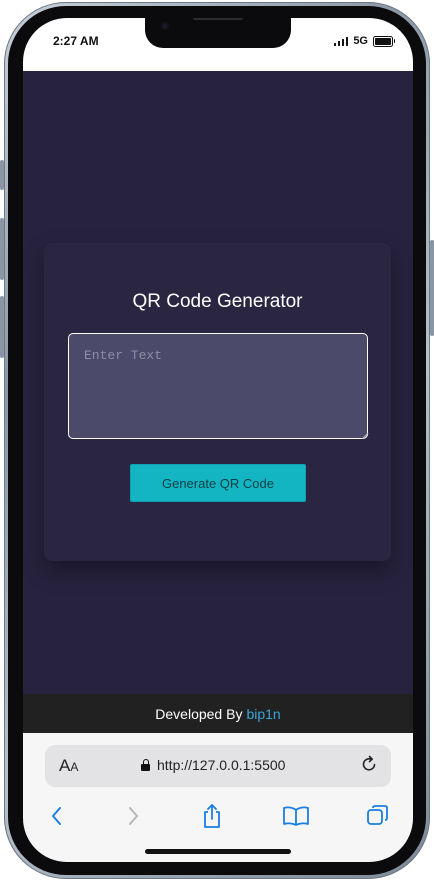  Describe the element at coordinates (384, 41) in the screenshot. I see `battery-icon` at that location.